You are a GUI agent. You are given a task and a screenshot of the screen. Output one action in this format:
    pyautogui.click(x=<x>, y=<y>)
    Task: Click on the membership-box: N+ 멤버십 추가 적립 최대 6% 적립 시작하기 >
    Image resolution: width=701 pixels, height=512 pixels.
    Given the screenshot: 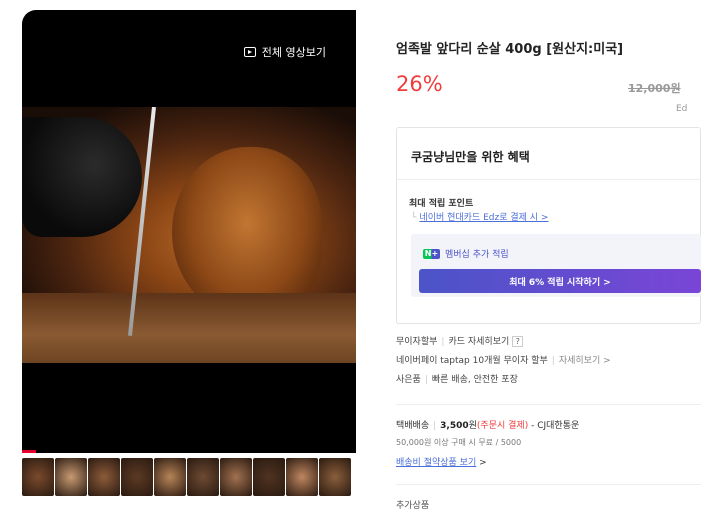 What is the action you would take?
    pyautogui.click(x=556, y=265)
    